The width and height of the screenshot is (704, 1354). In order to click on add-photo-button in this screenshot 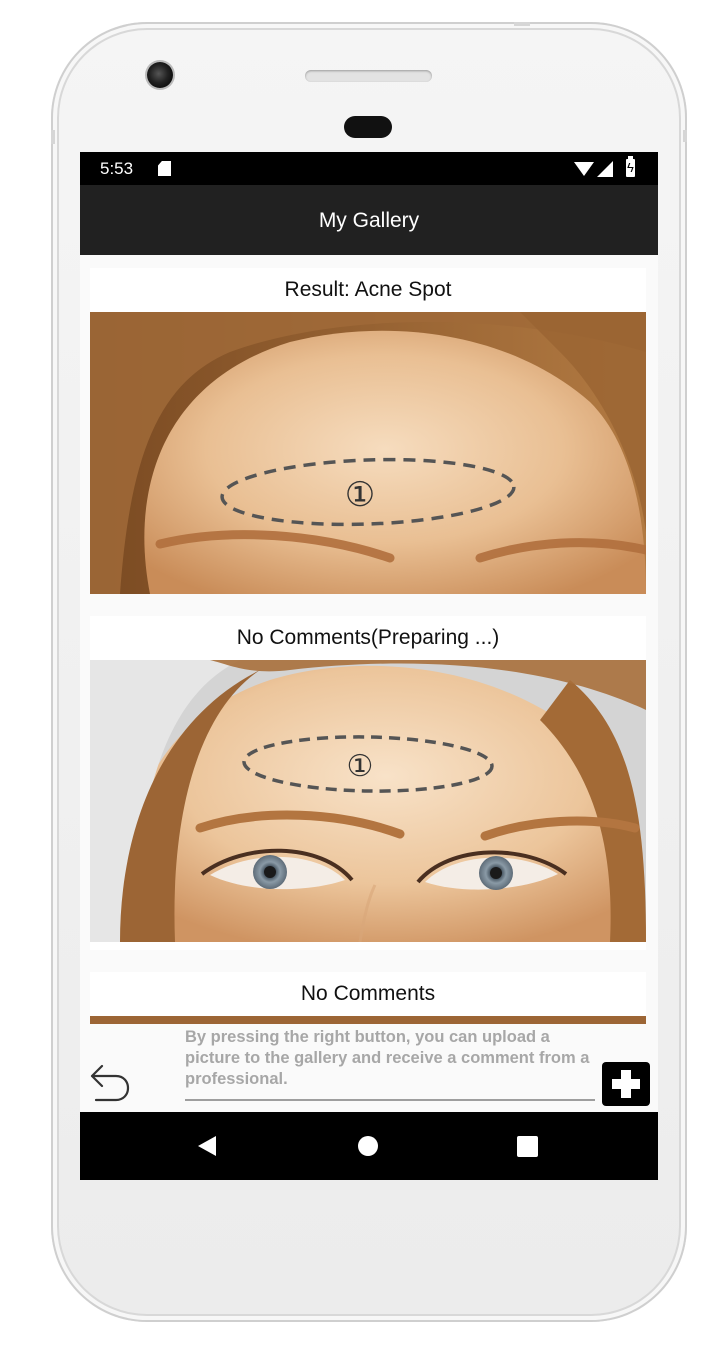, I will do `click(626, 1084)`.